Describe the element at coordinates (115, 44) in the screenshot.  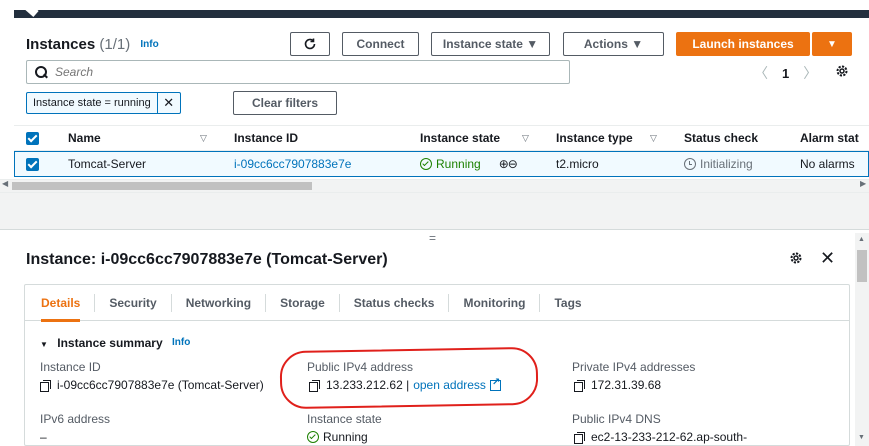
I see `instance-count: (1/1)` at that location.